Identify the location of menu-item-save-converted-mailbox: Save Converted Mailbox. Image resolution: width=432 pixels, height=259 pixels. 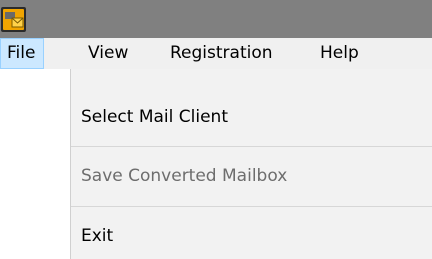
(184, 176).